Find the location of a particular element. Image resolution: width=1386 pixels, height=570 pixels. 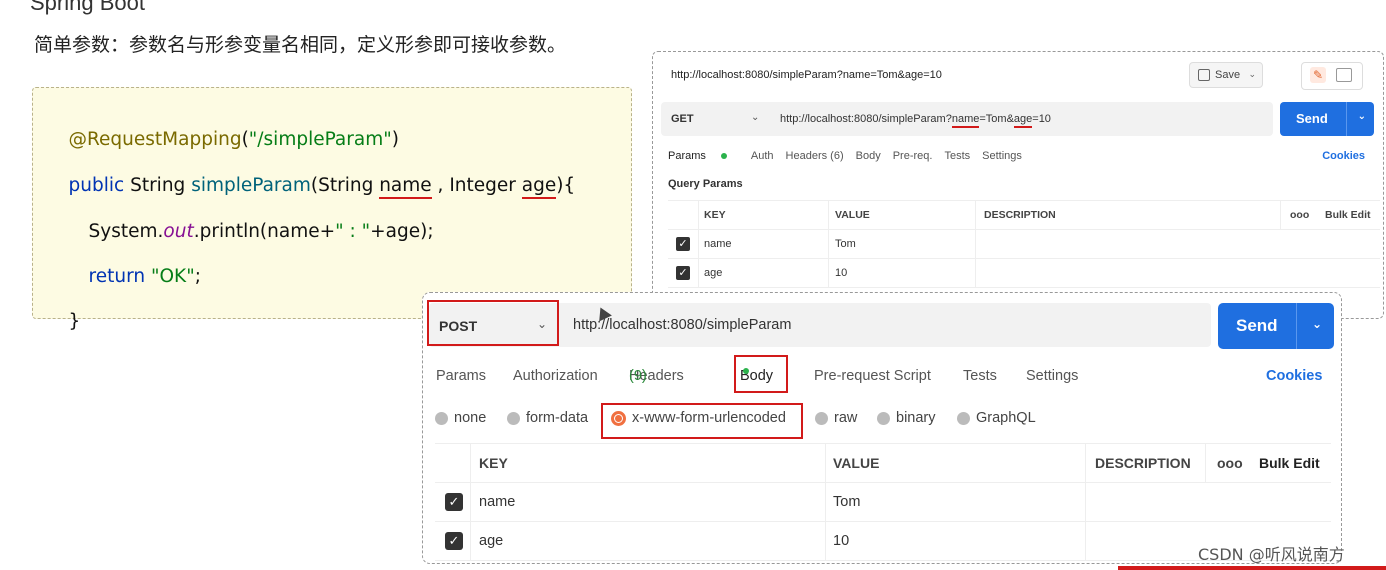

code-paren: ) is located at coordinates (395, 139).